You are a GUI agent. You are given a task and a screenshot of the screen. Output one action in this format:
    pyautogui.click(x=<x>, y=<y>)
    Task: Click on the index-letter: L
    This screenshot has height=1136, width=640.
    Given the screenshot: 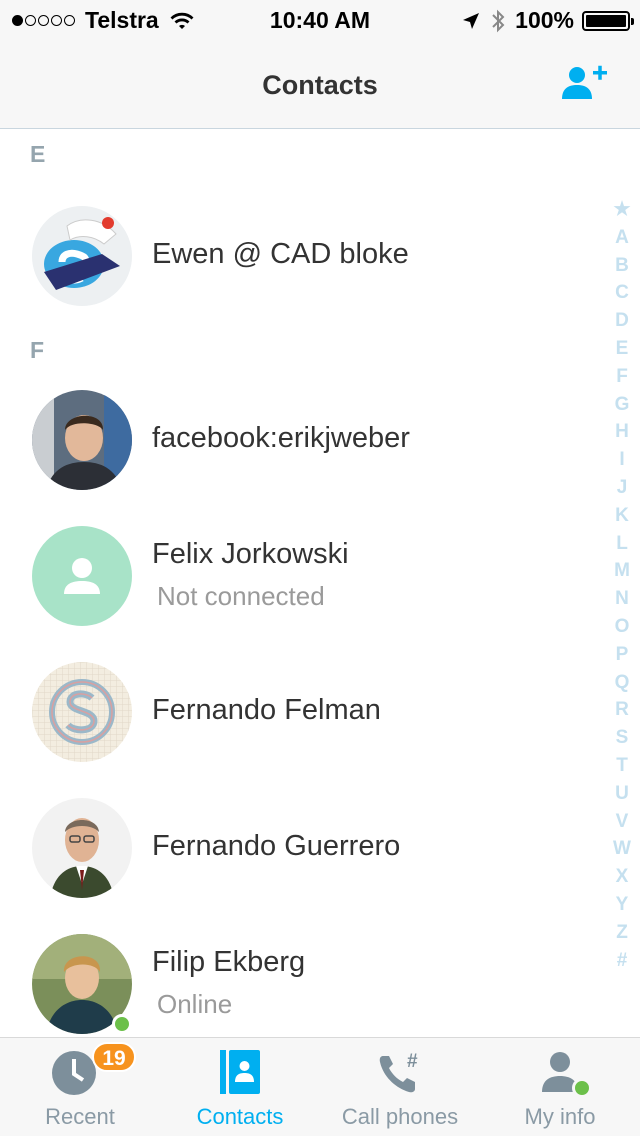 What is the action you would take?
    pyautogui.click(x=622, y=544)
    